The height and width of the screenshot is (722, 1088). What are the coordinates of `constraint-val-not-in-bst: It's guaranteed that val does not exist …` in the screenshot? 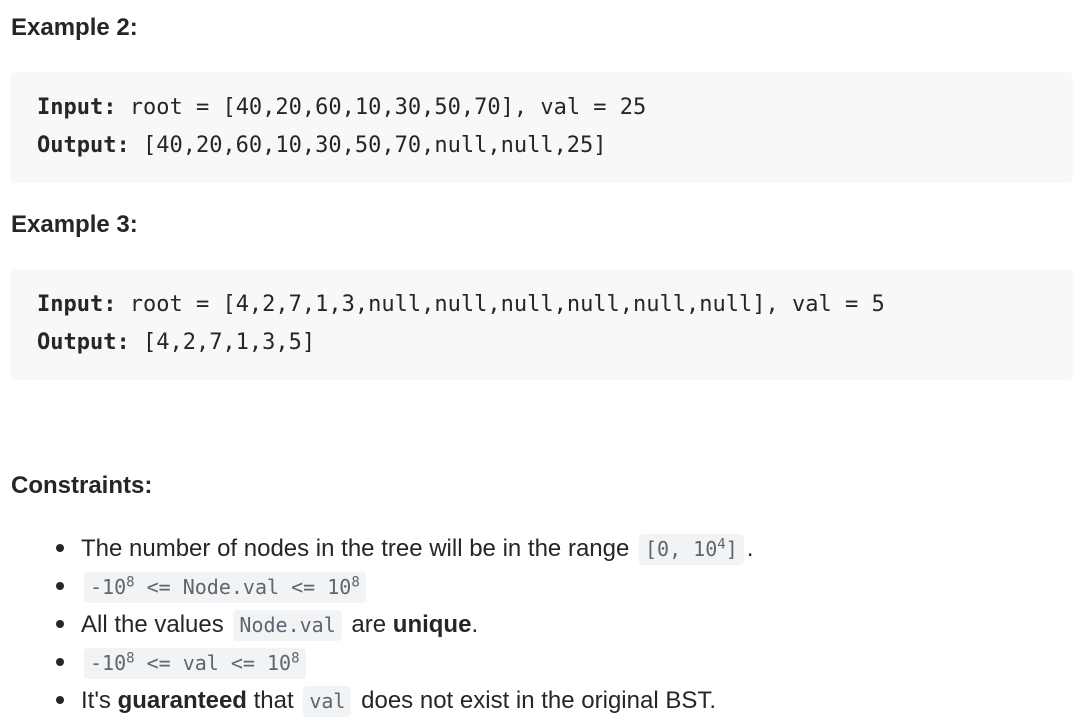 It's located at (556, 701).